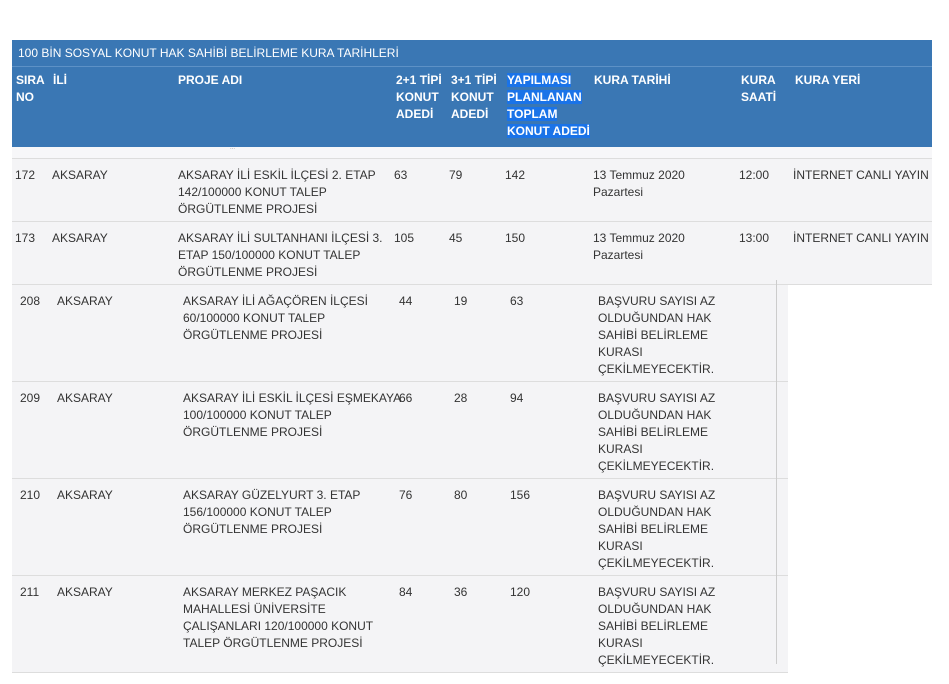 The width and height of the screenshot is (949, 684). Describe the element at coordinates (419, 97) in the screenshot. I see `col-2plus1: 2+1 TİPİ KONUT ADEDİ` at that location.